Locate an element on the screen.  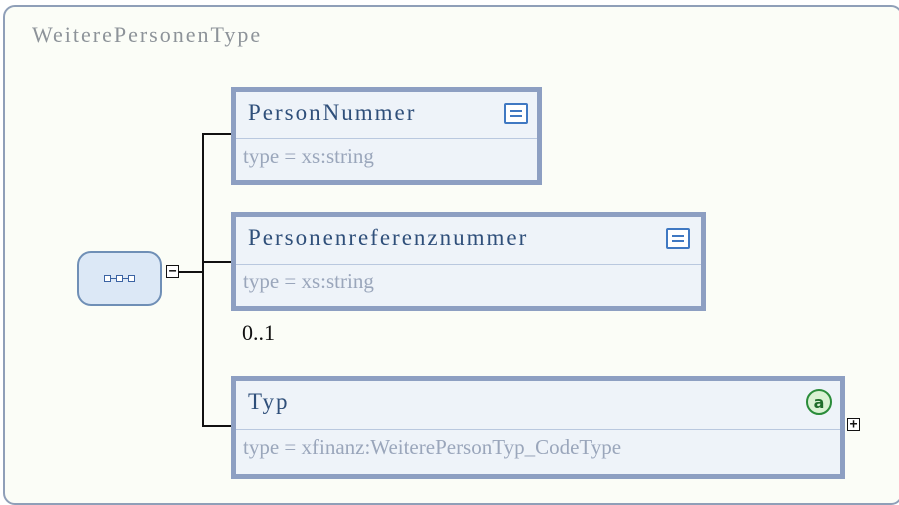
attributes-icon: a is located at coordinates (819, 402).